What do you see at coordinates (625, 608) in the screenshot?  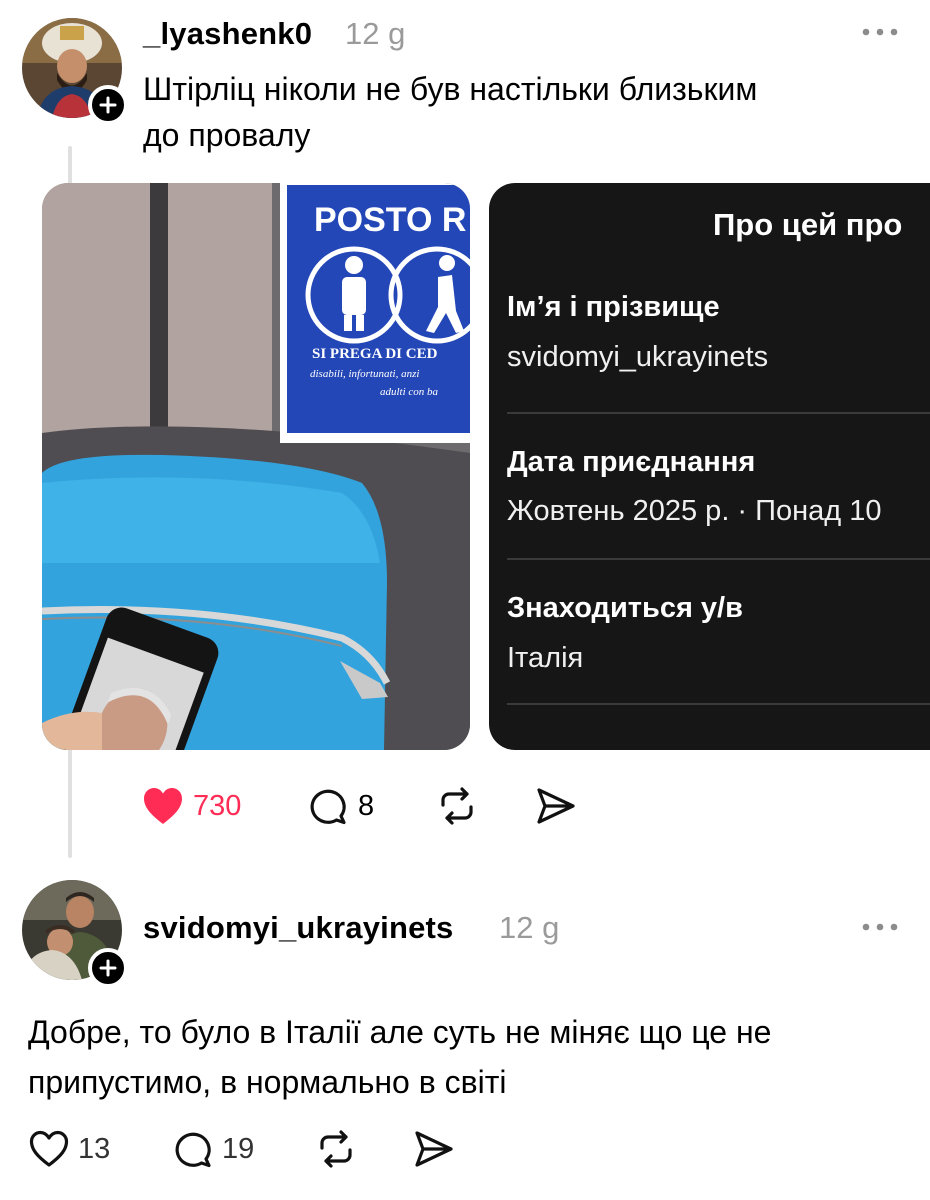 I see `location-label: Знаходиться у/в` at bounding box center [625, 608].